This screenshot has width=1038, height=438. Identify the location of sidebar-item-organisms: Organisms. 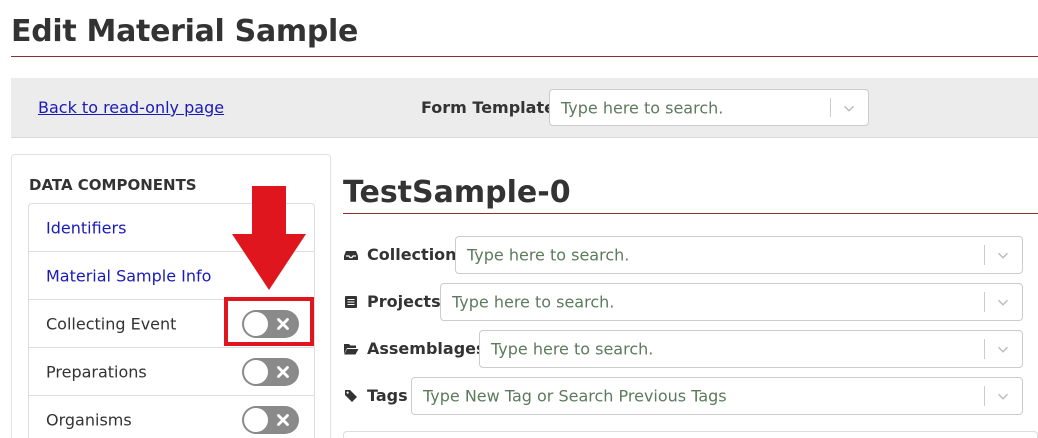
(171, 417).